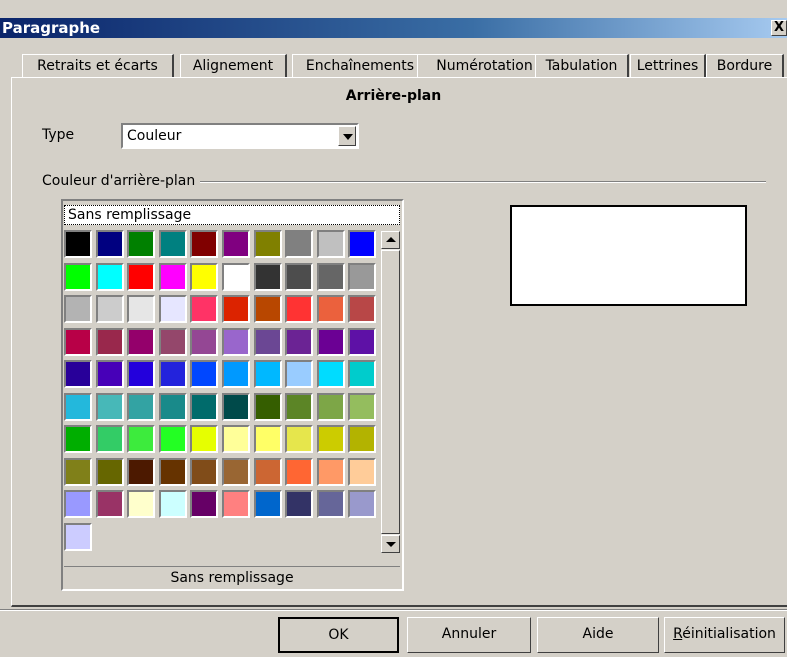 The image size is (787, 657). I want to click on tab-lettrines: Lettrines, so click(668, 66).